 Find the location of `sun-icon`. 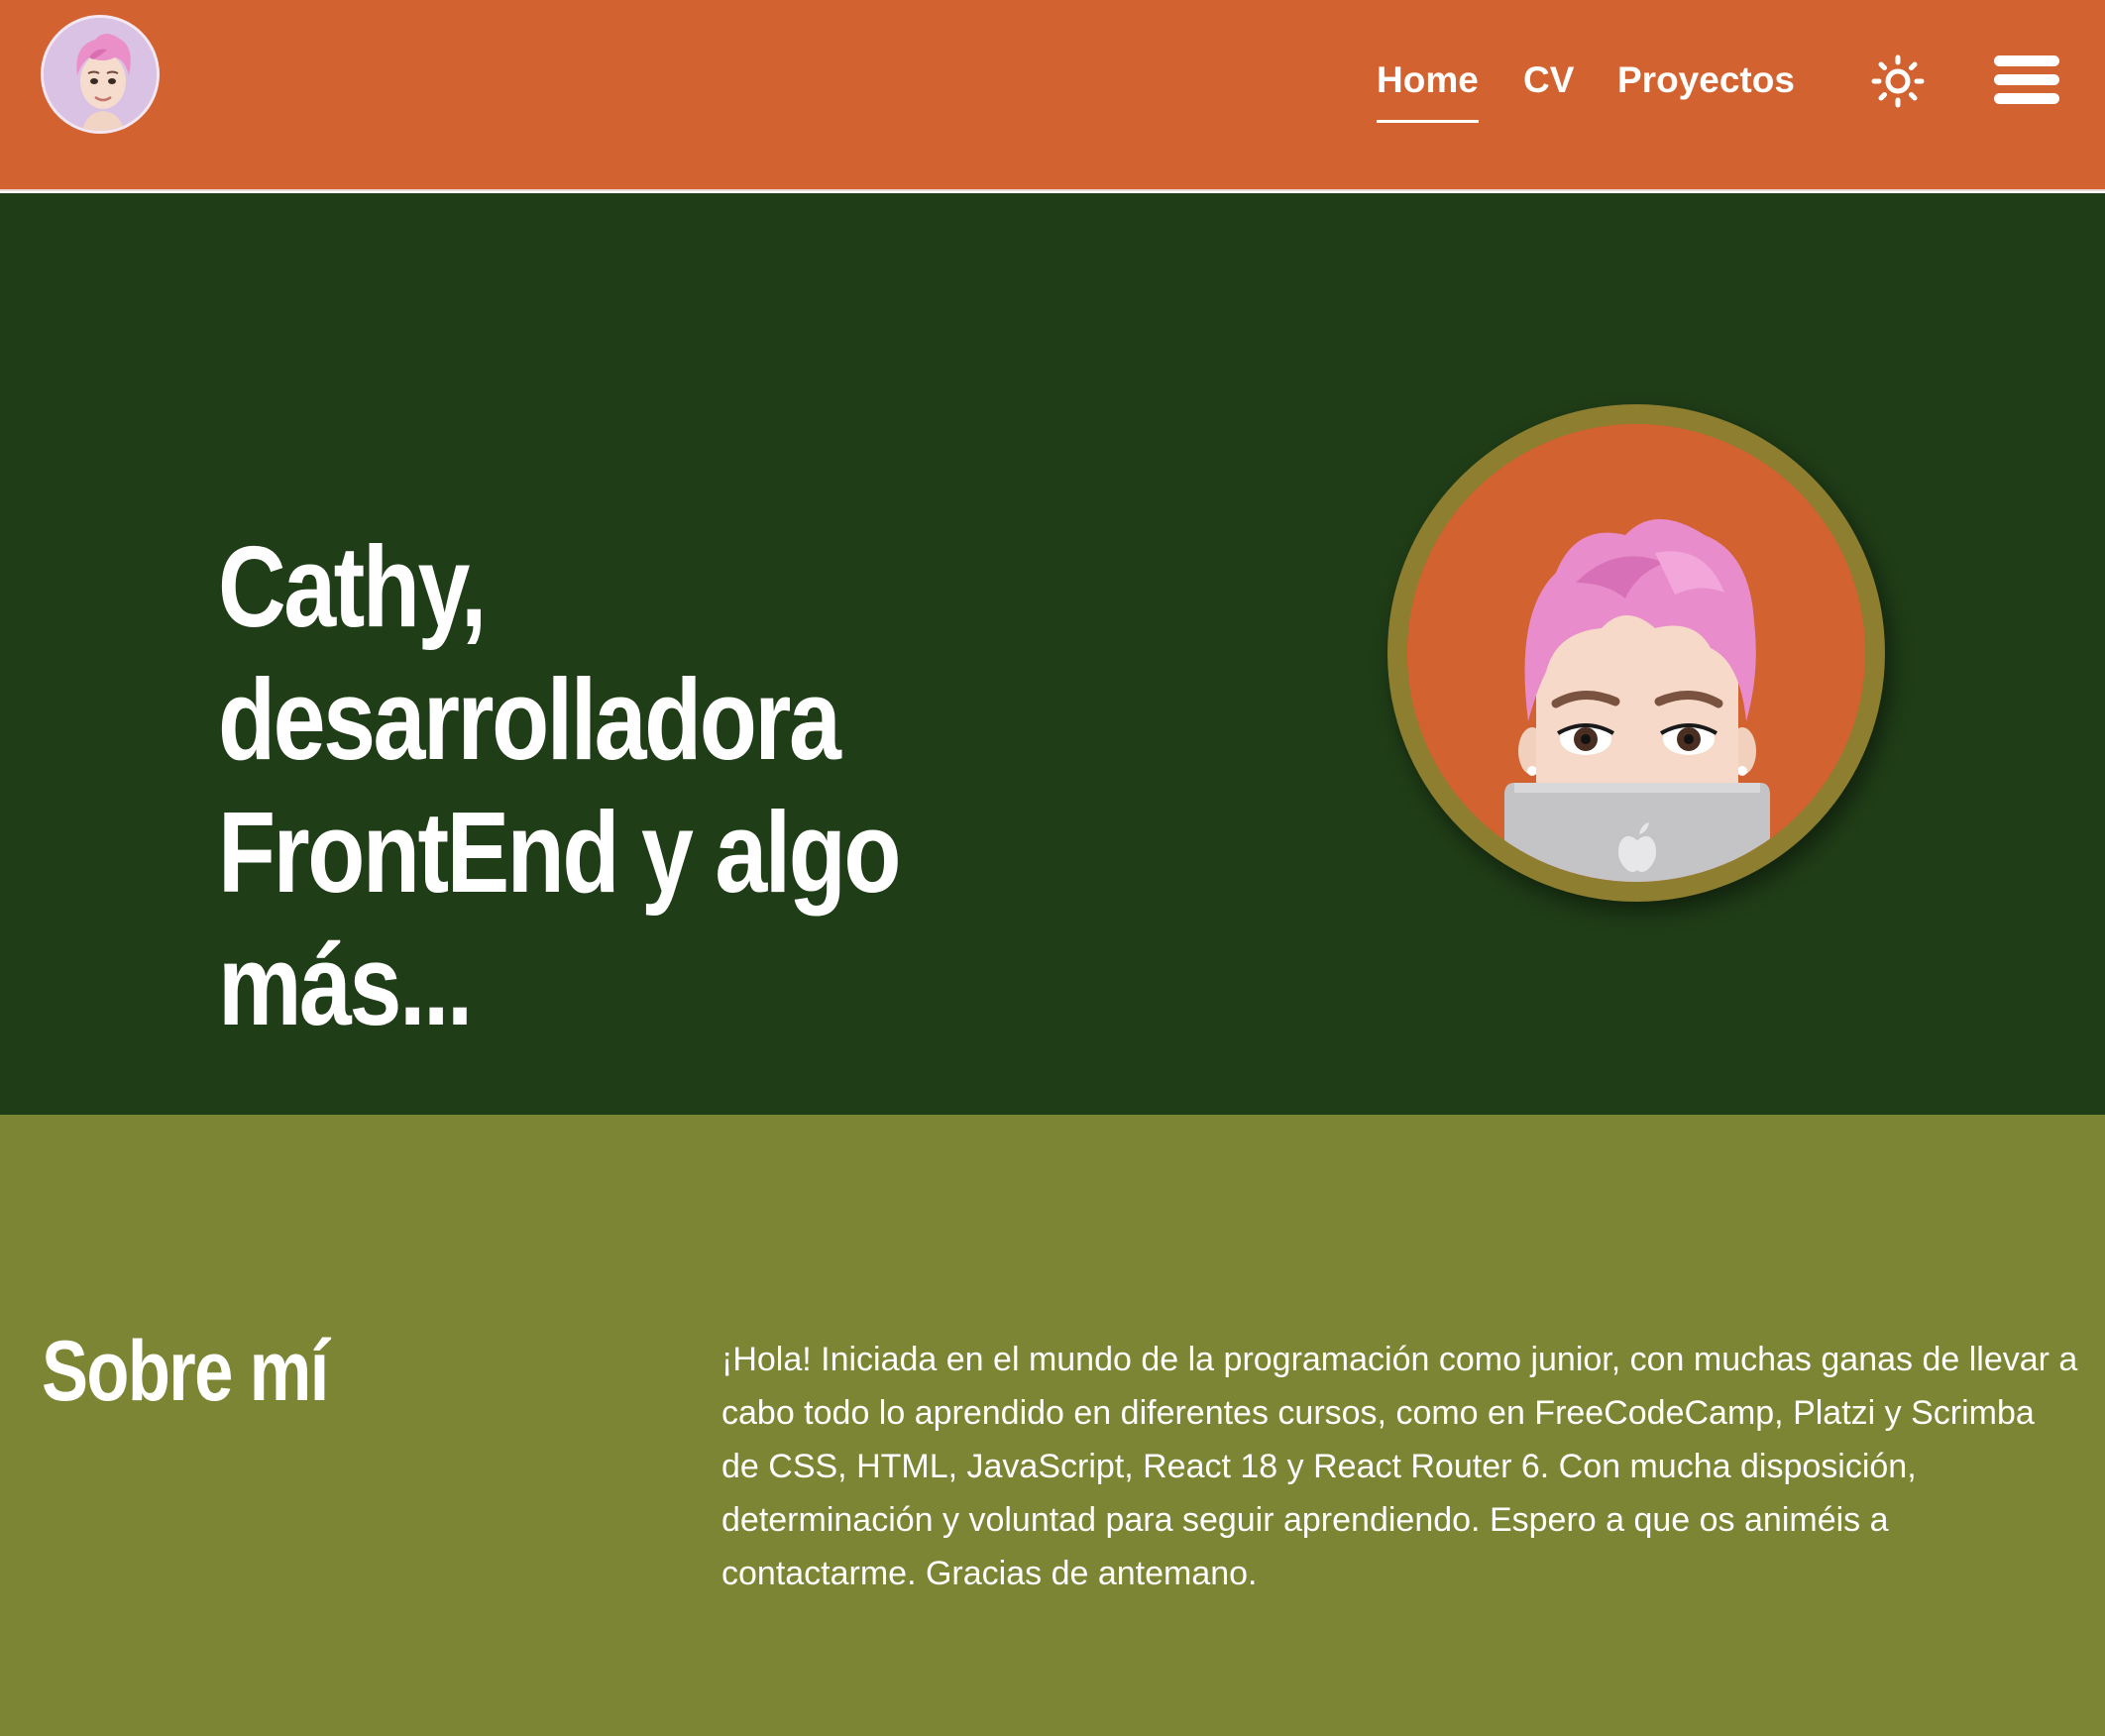

sun-icon is located at coordinates (1898, 81).